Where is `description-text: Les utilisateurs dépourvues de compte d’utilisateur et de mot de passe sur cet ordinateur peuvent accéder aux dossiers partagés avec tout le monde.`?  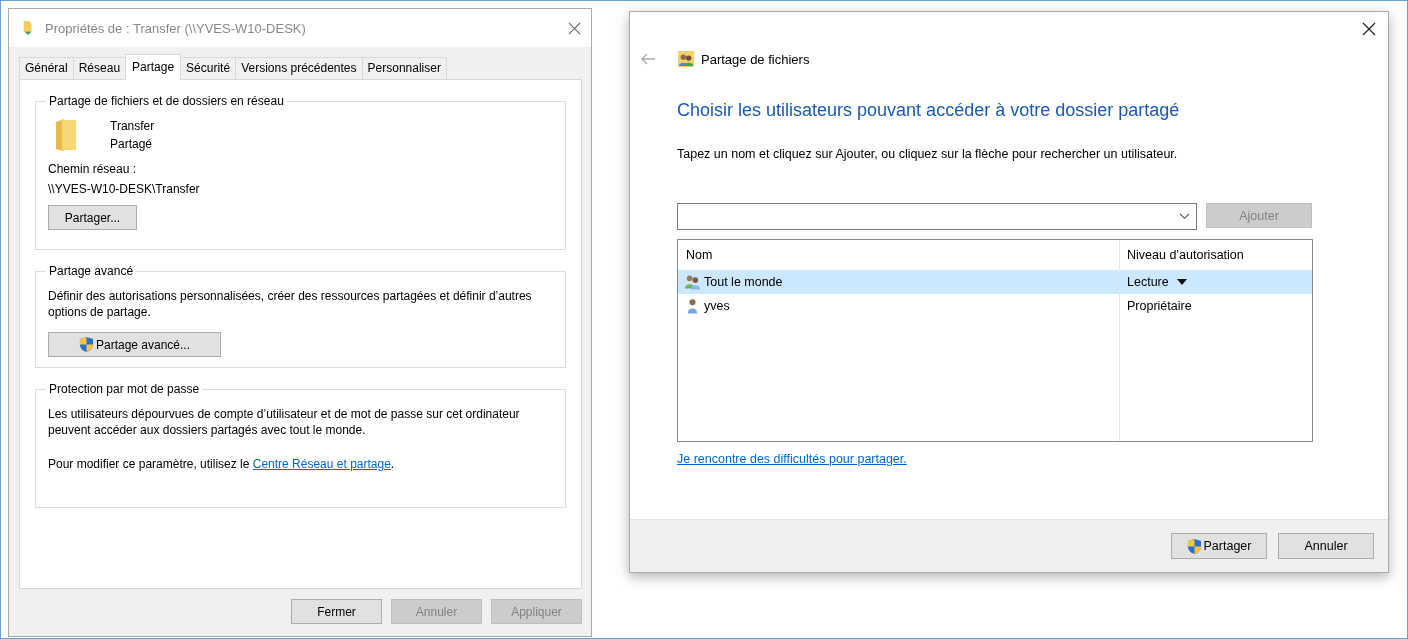 description-text: Les utilisateurs dépourvues de compte d’utilisateur et de mot de passe sur cet ordinateur peuvent accéder aux dossiers partagés avec tout le monde. is located at coordinates (284, 422).